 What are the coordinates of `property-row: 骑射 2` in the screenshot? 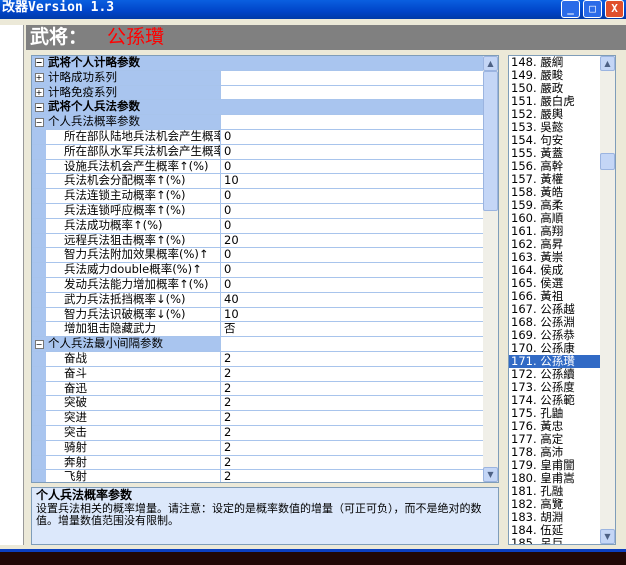 It's located at (258, 448).